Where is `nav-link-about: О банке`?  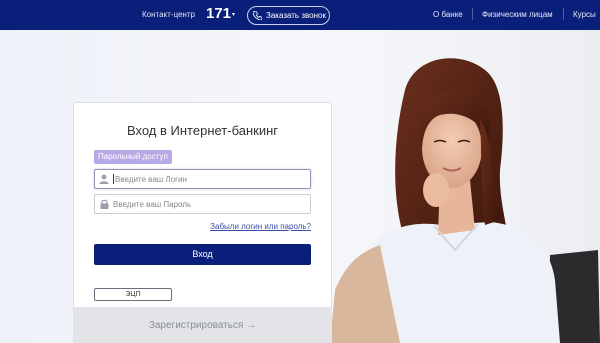
nav-link-about: О банке is located at coordinates (448, 14).